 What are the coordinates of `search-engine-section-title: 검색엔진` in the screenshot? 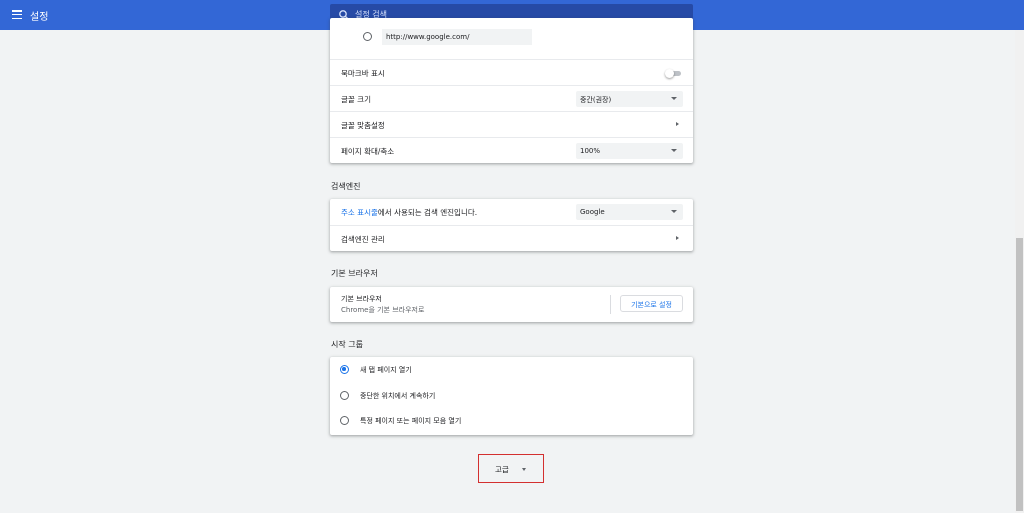 It's located at (346, 186).